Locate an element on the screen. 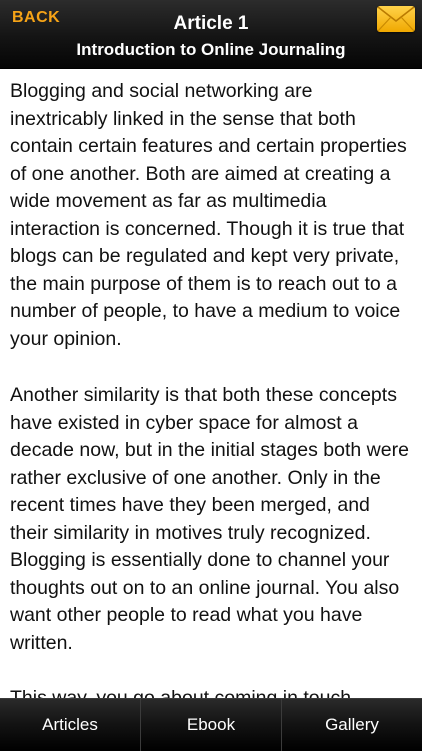 This screenshot has height=751, width=422. mail-button is located at coordinates (396, 19).